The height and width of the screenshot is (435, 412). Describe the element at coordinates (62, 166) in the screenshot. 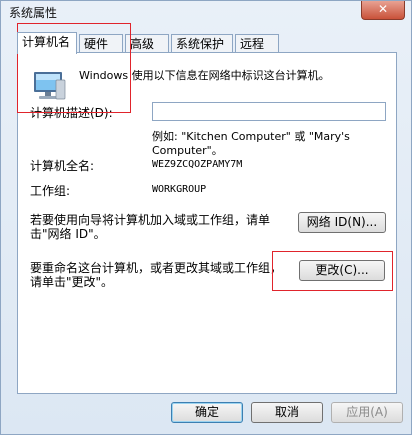

I see `full-name-label: 计算机全名:` at that location.